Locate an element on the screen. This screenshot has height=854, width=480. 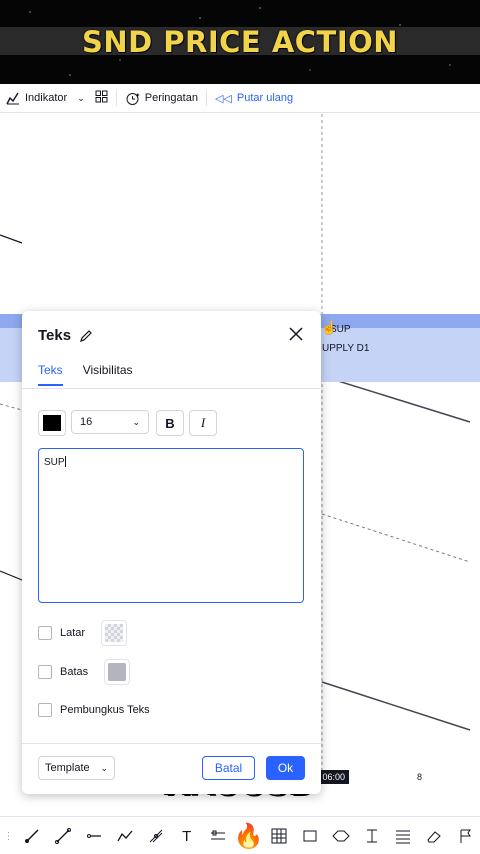
measure-icon is located at coordinates (372, 836).